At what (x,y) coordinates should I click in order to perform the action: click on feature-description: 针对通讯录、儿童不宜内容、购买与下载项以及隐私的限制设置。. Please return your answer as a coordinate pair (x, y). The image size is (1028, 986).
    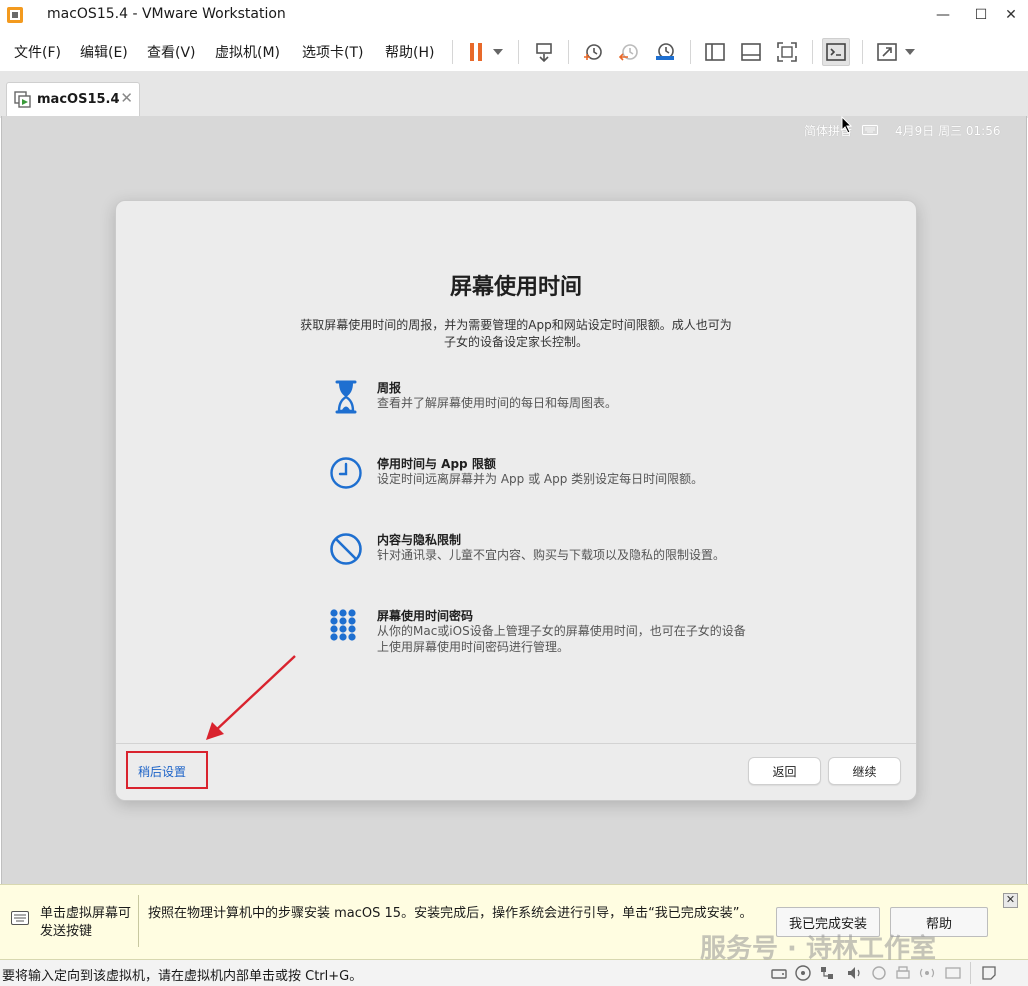
    Looking at the image, I should click on (551, 555).